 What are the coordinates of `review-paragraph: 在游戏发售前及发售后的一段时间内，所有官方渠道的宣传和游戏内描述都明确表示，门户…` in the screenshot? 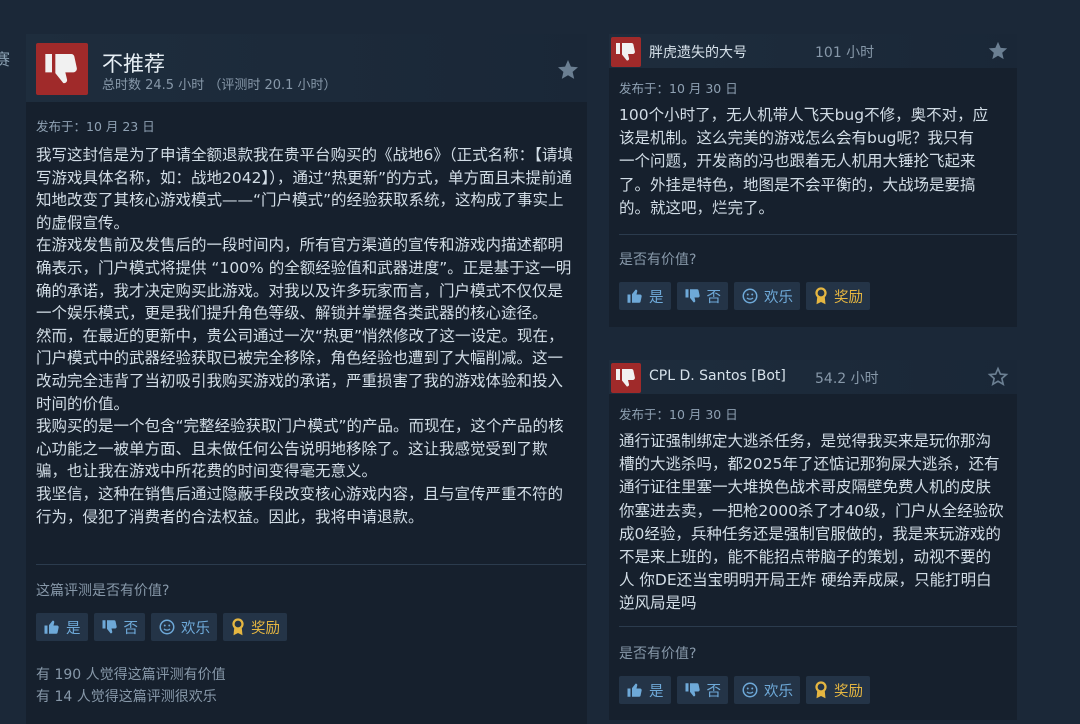 It's located at (304, 279).